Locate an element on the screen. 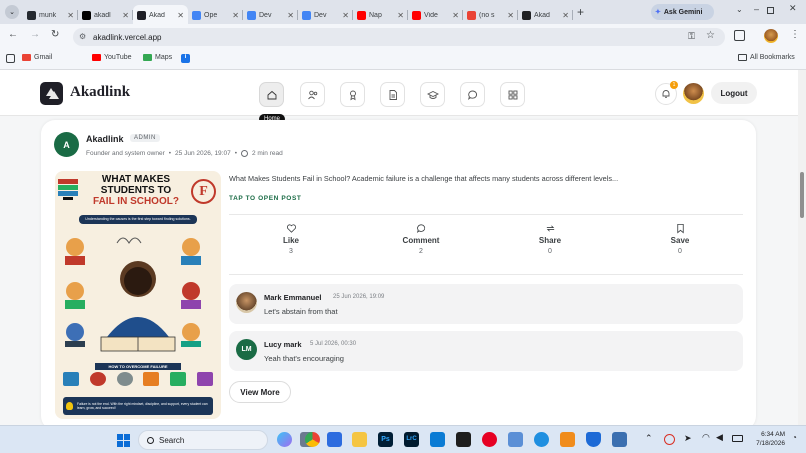 The image size is (806, 453). save-button: Save 0 is located at coordinates (680, 239).